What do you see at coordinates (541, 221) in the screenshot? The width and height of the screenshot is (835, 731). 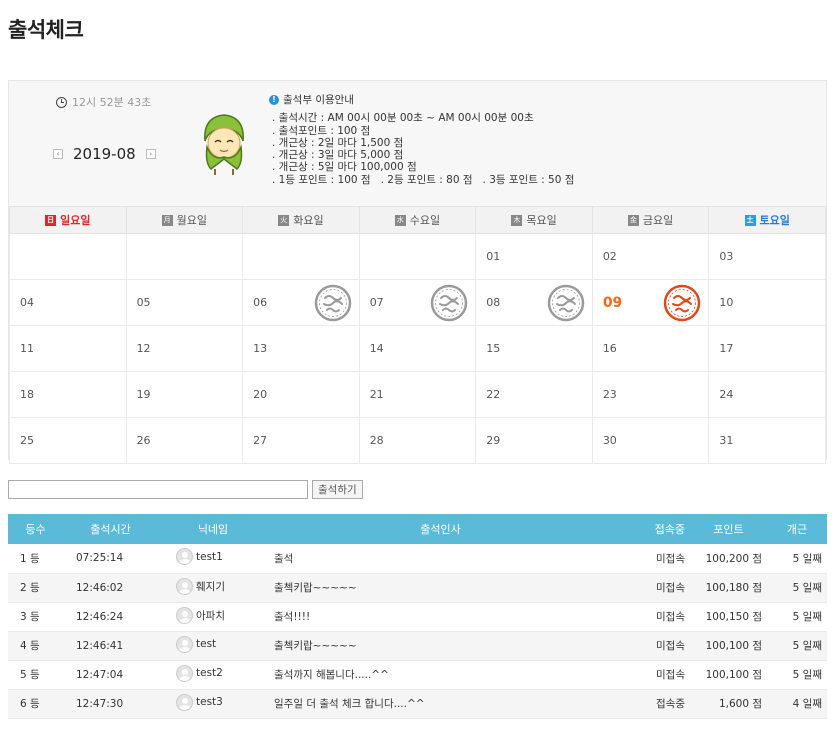 I see `weekday-label: 목요일` at bounding box center [541, 221].